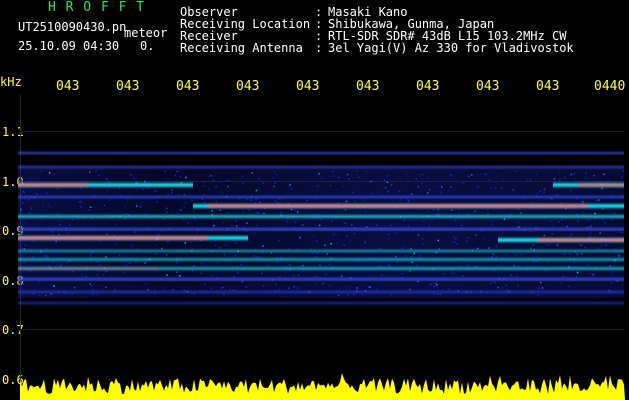  What do you see at coordinates (322, 386) in the screenshot?
I see `noise-band-canvas` at bounding box center [322, 386].